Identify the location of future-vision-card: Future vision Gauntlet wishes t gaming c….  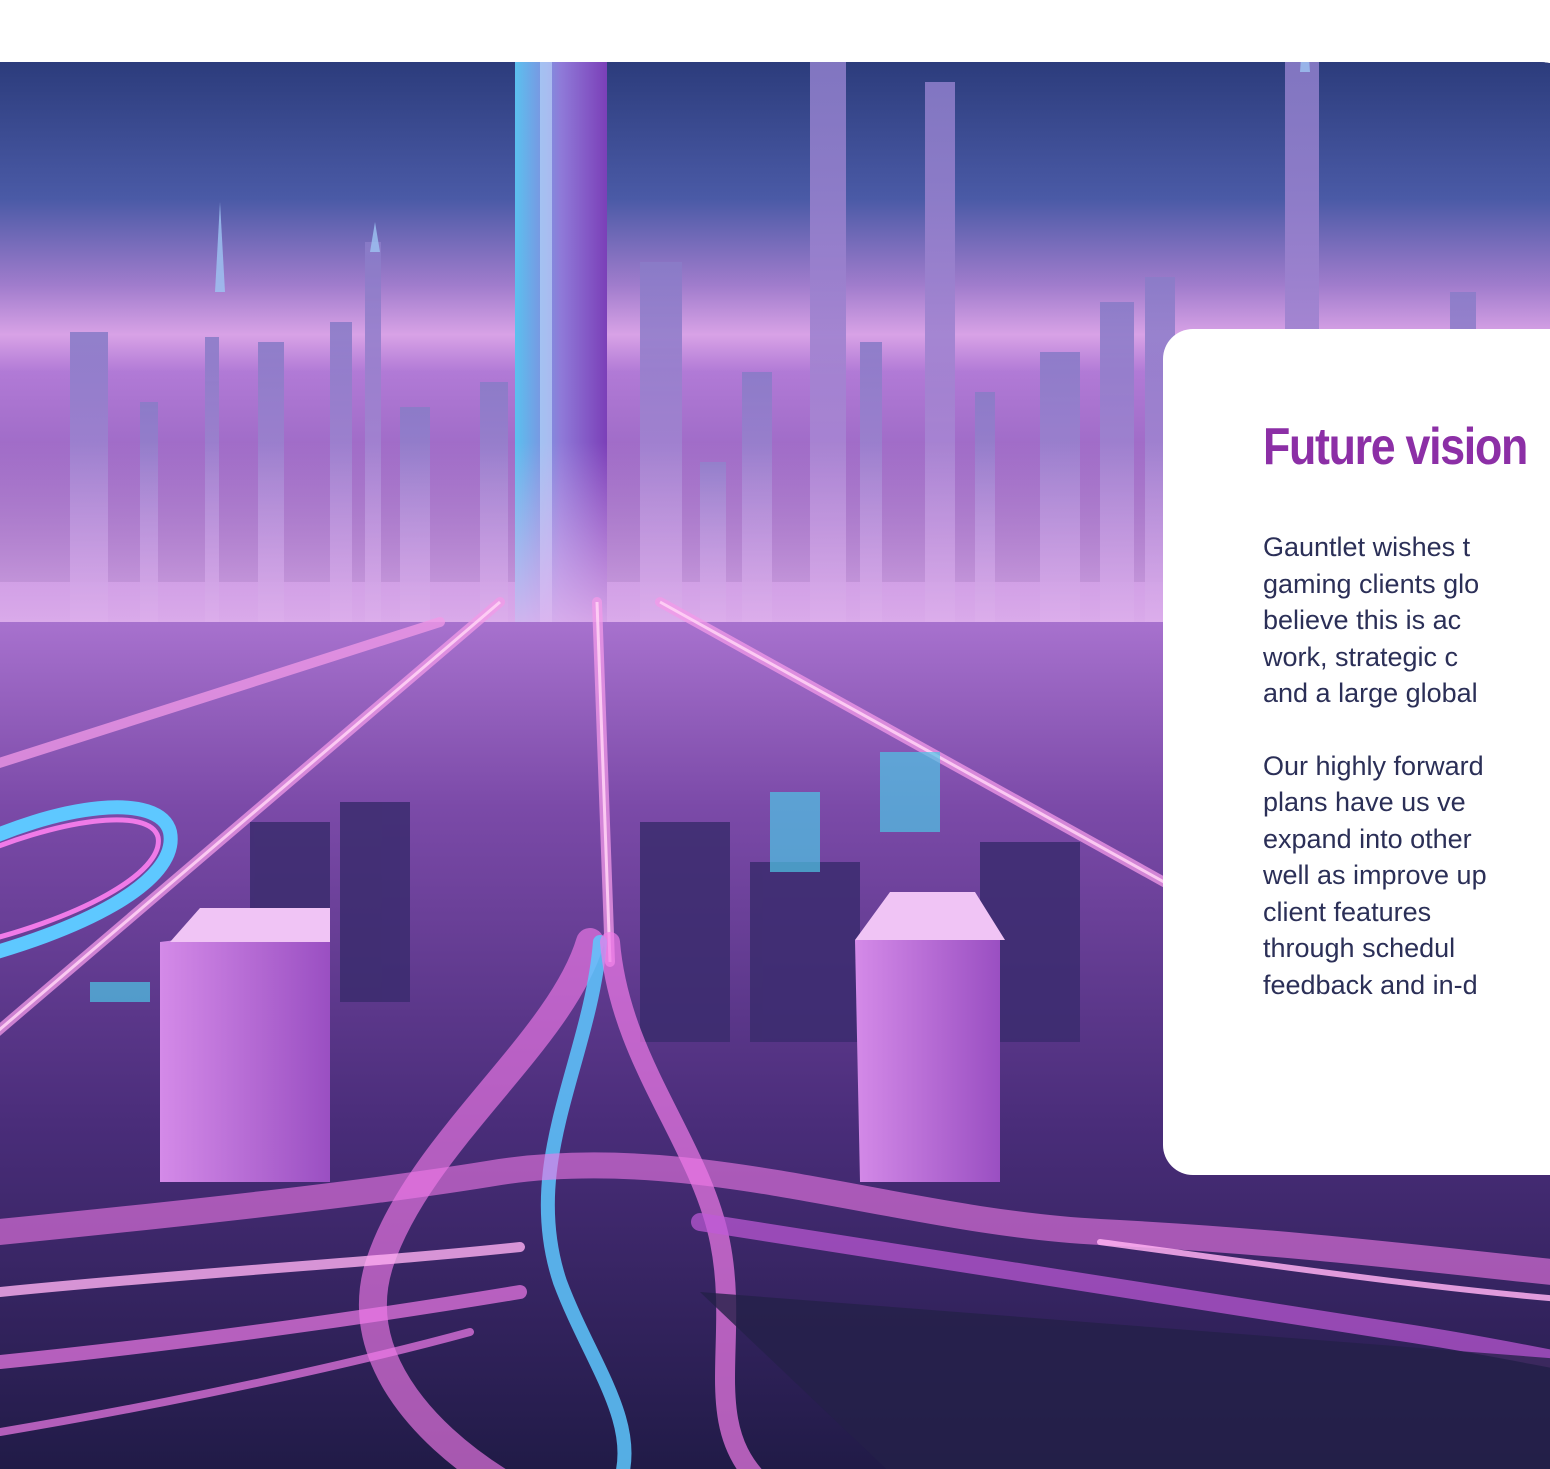
(1356, 752).